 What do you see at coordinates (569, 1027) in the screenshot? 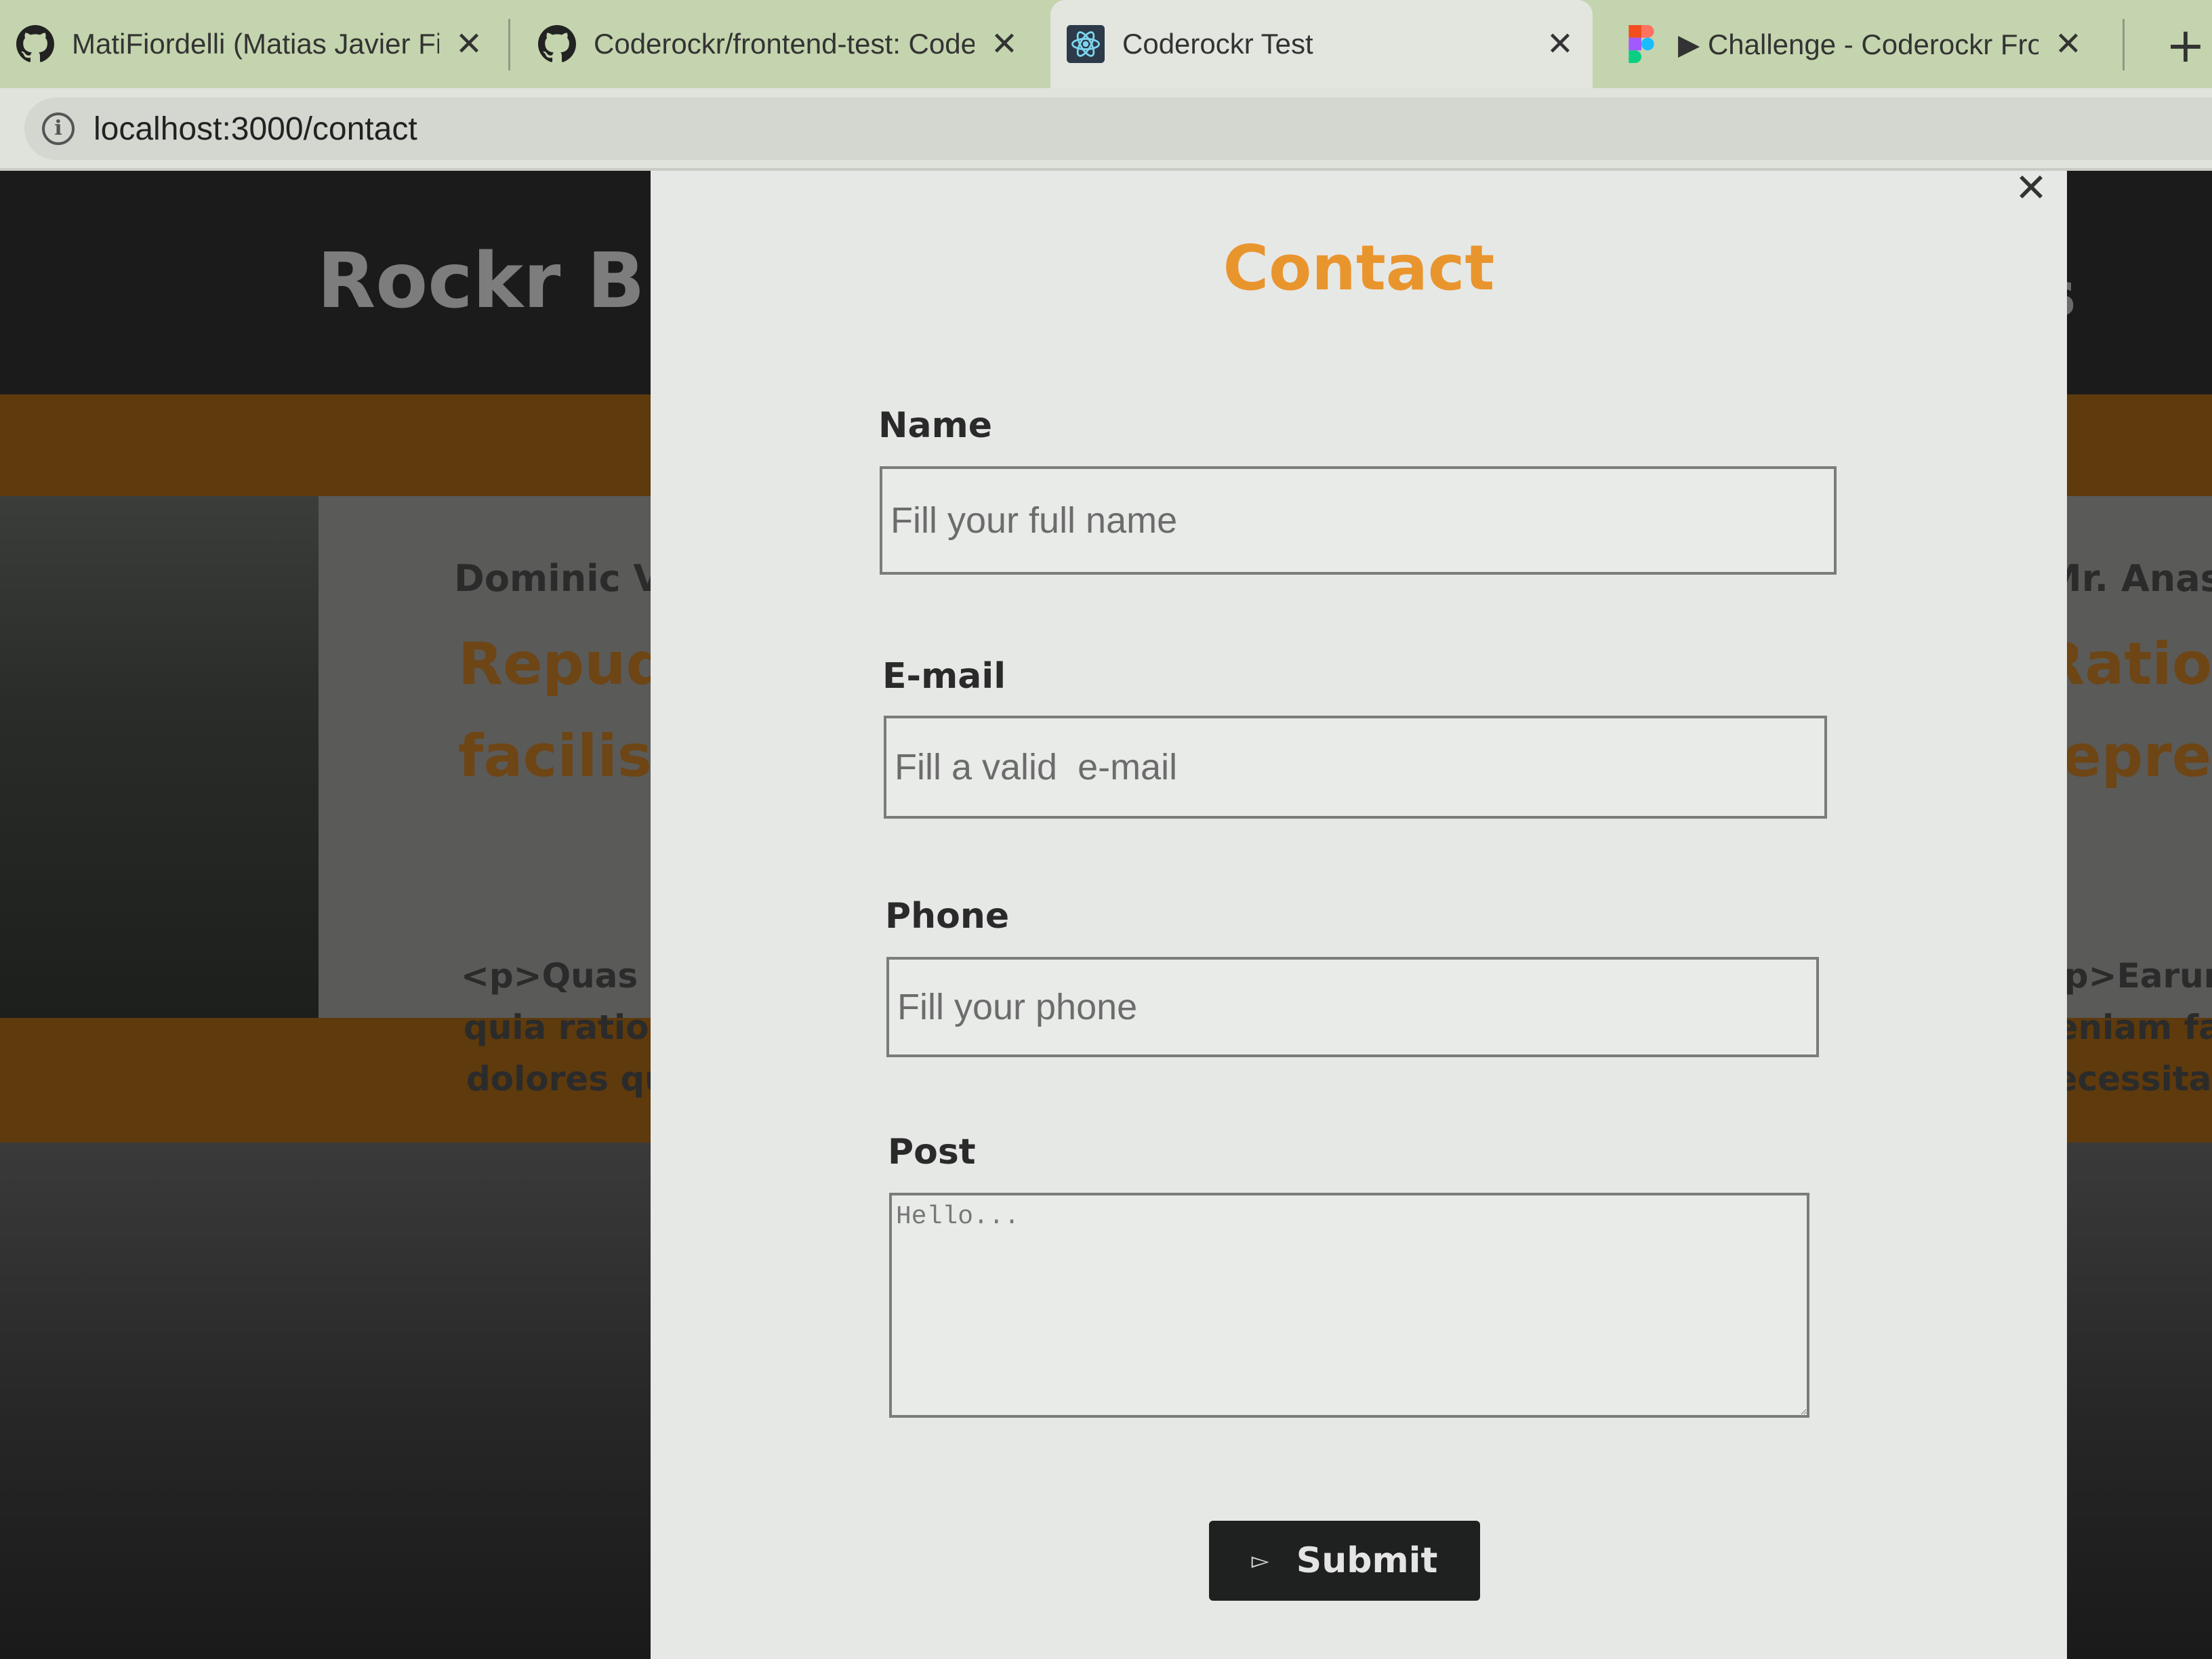
I see `post-excerpt-line: quia ration` at bounding box center [569, 1027].